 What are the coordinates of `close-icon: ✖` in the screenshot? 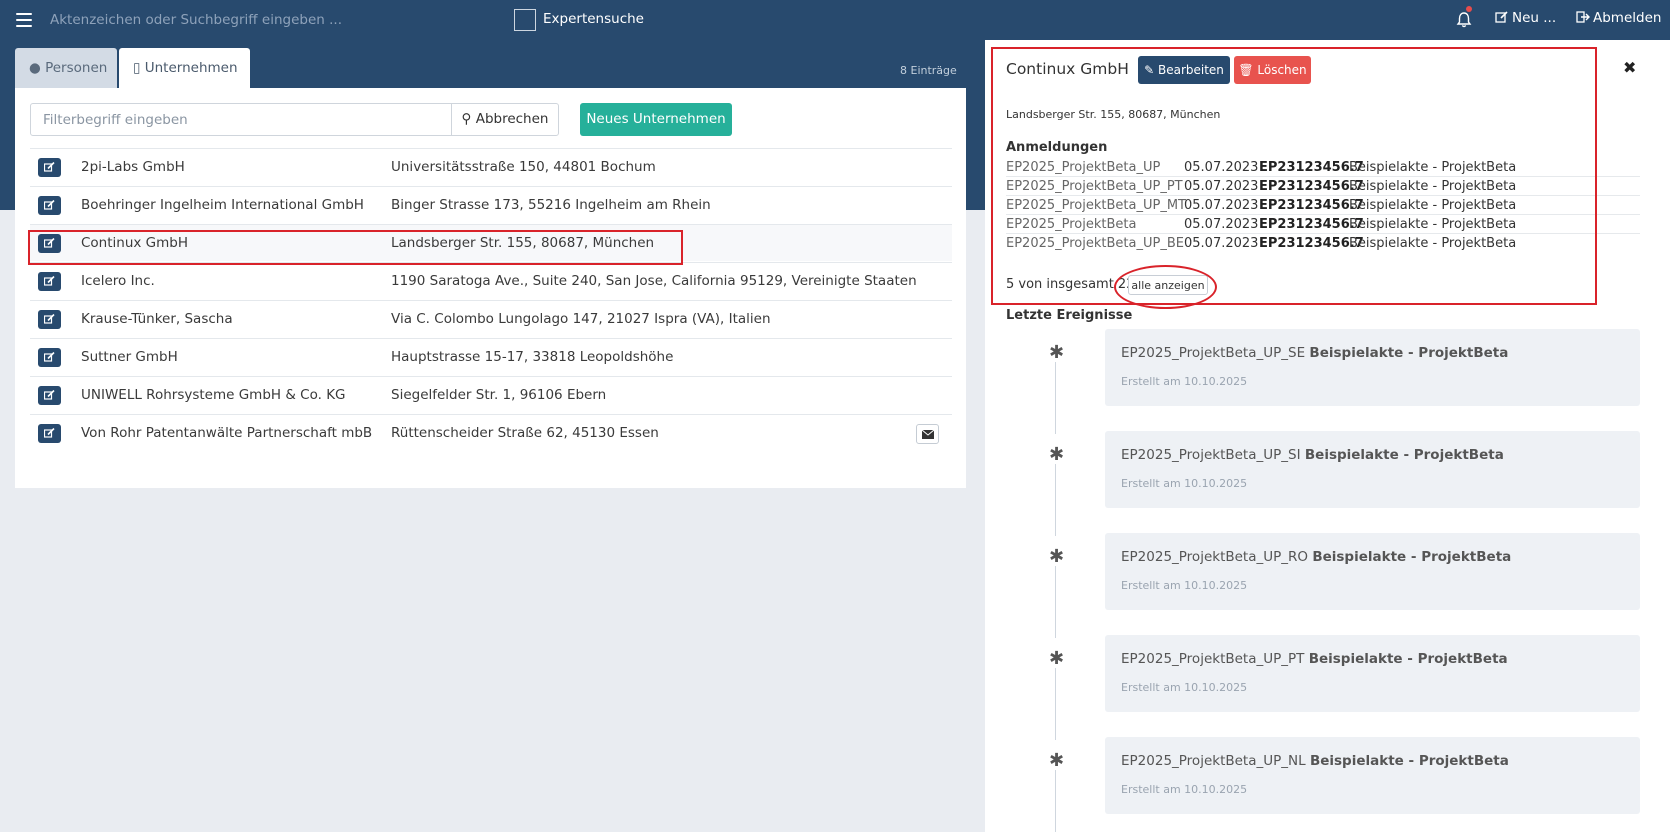 It's located at (1629, 67).